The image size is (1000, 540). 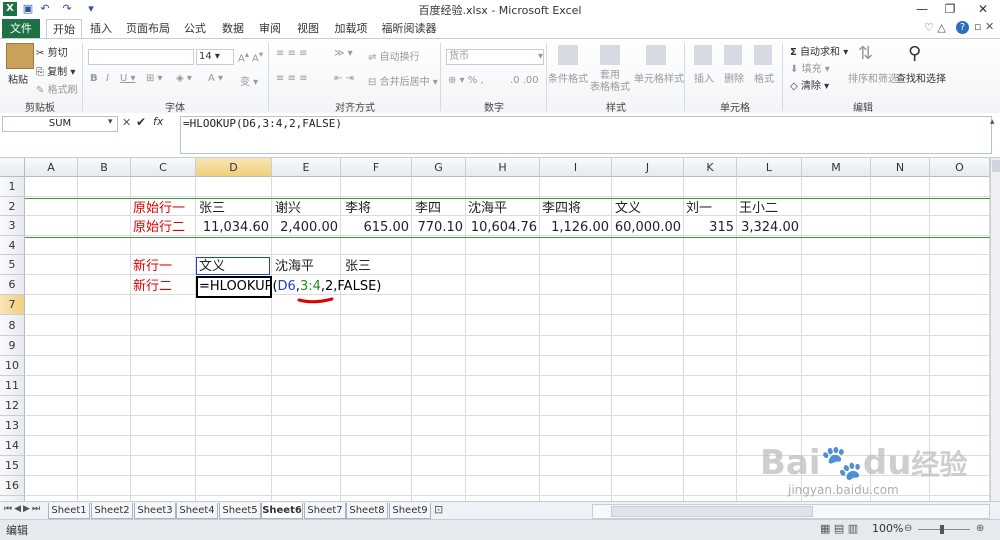 I want to click on column-header: G, so click(x=439, y=167).